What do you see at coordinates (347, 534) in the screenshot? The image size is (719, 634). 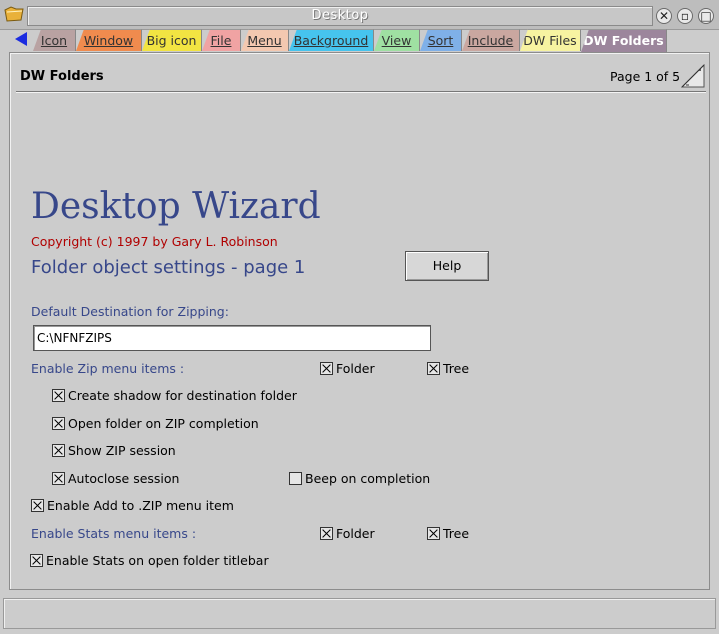 I see `stats-folder-checkbox: Folder` at bounding box center [347, 534].